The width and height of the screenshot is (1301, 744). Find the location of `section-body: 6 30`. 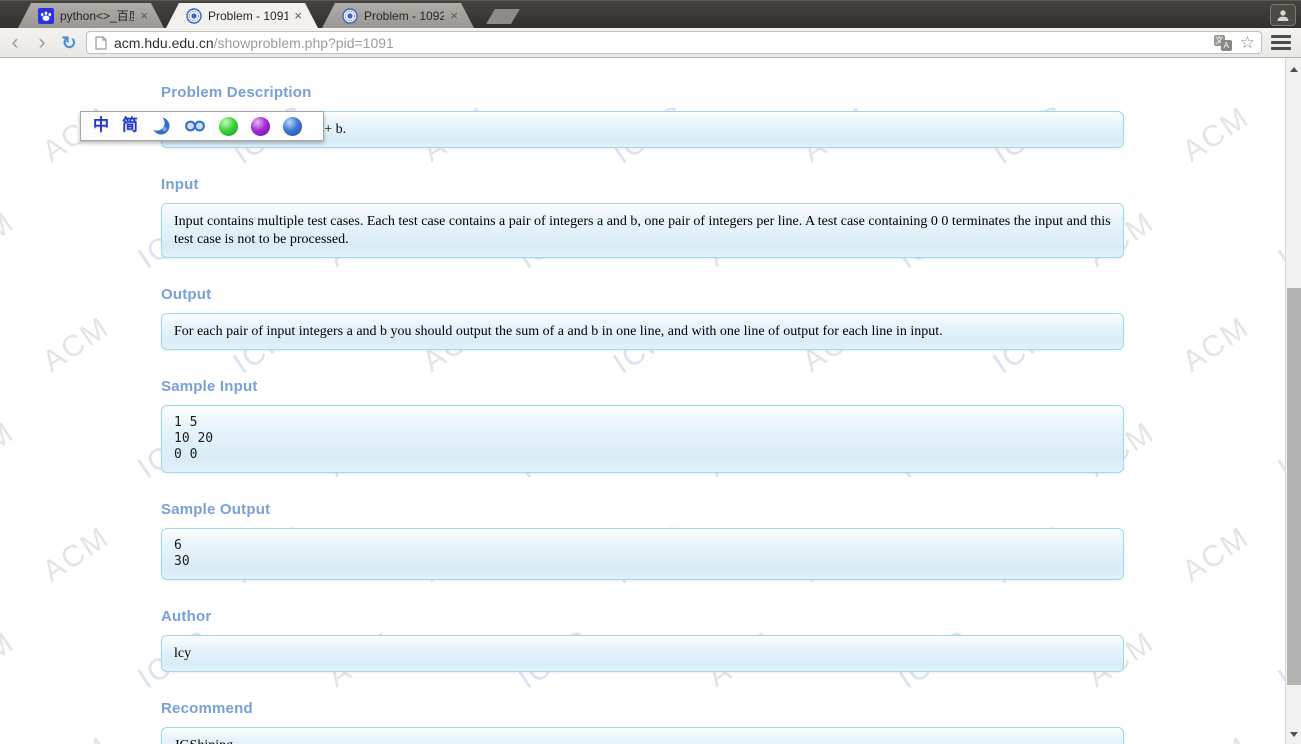

section-body: 6 30 is located at coordinates (182, 553).